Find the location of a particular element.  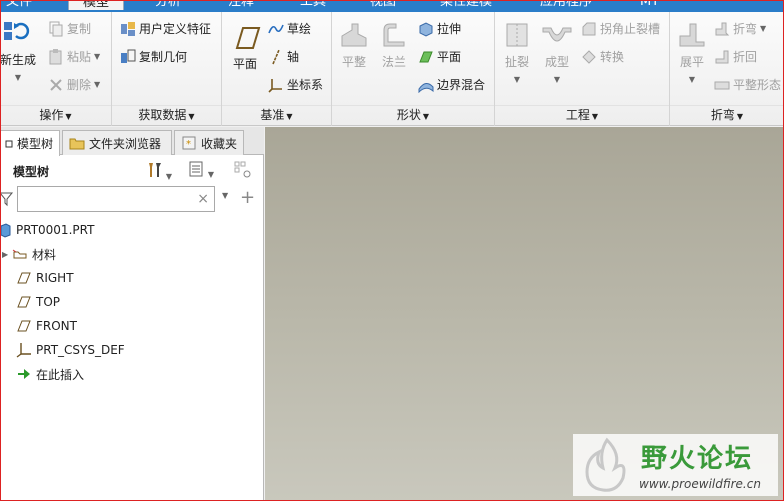

tab-applications: 应用程序 is located at coordinates (566, 5).